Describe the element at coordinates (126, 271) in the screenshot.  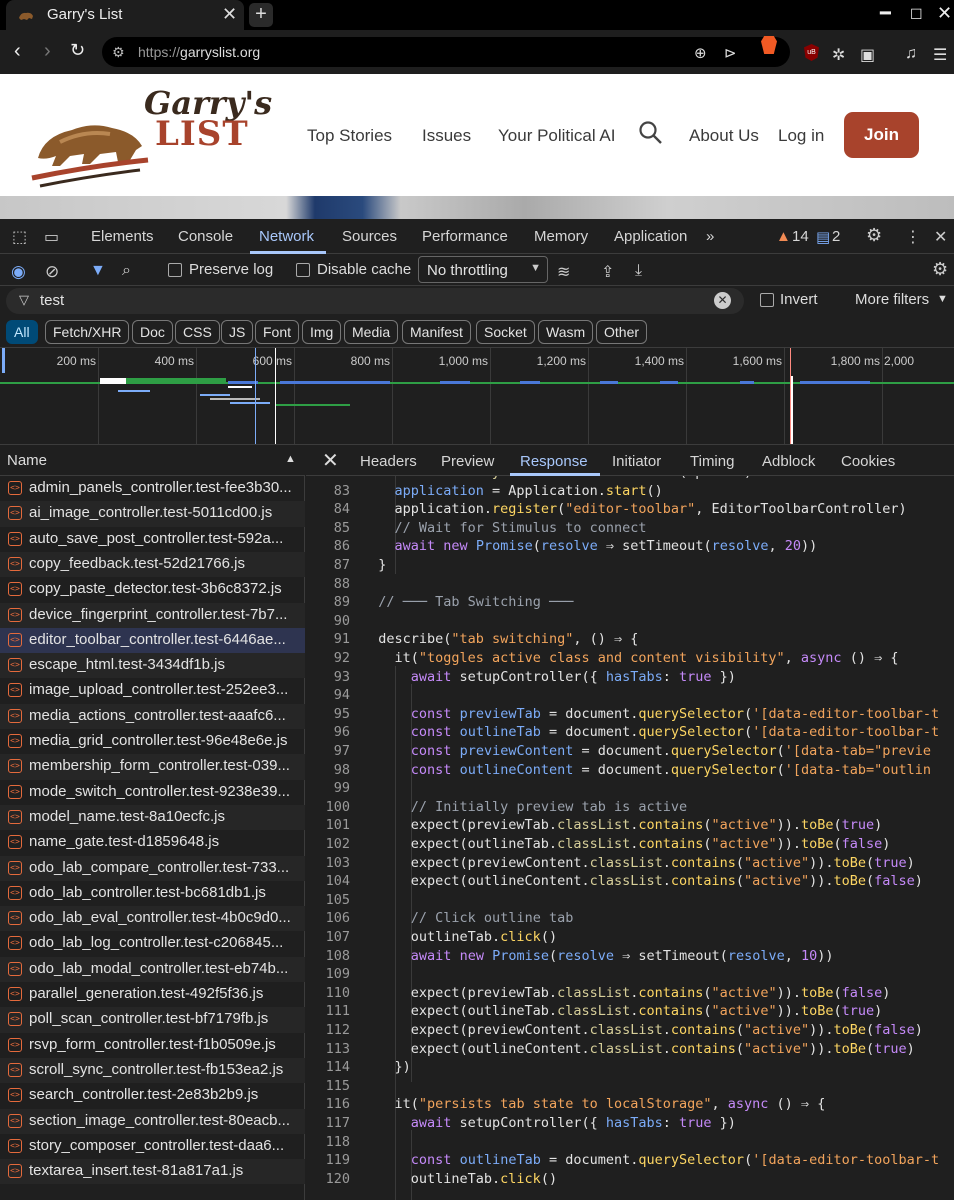
I see `search-network-icon: ⌕` at that location.